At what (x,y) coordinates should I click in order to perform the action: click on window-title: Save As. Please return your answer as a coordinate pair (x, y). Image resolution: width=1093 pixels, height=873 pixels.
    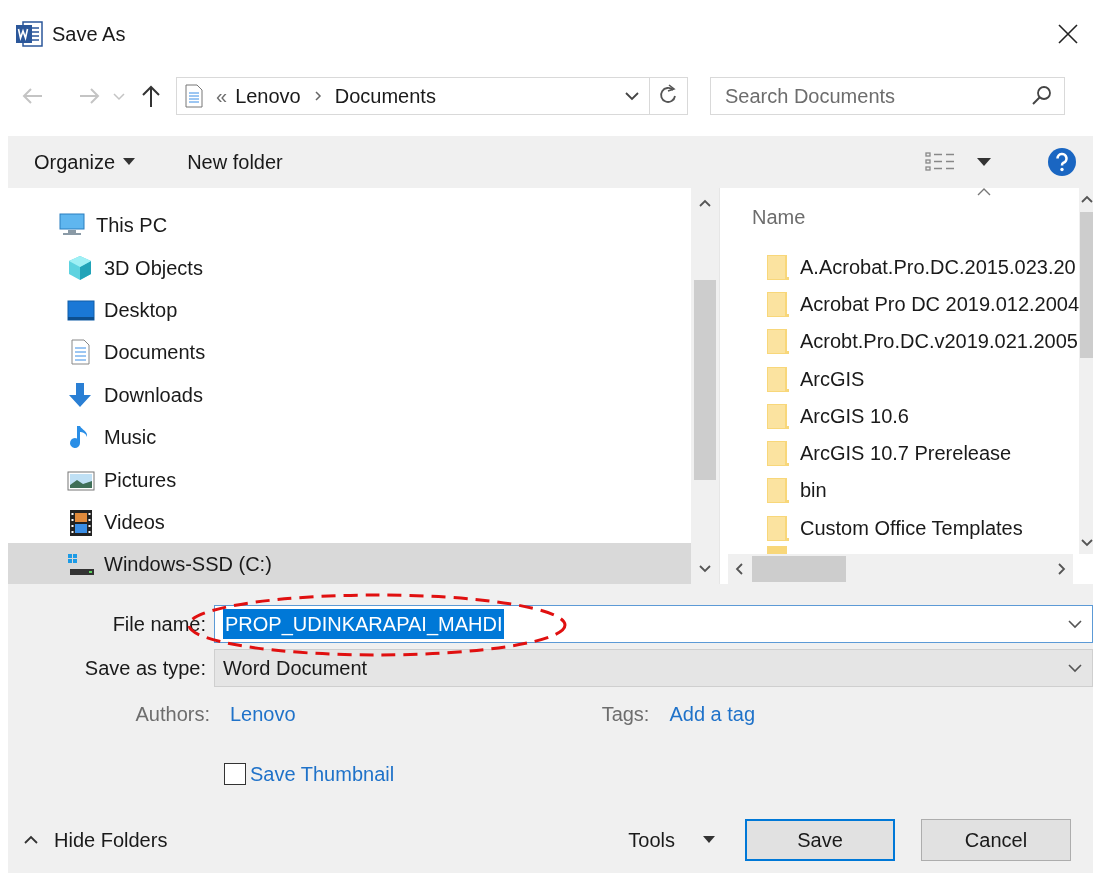
    Looking at the image, I should click on (89, 34).